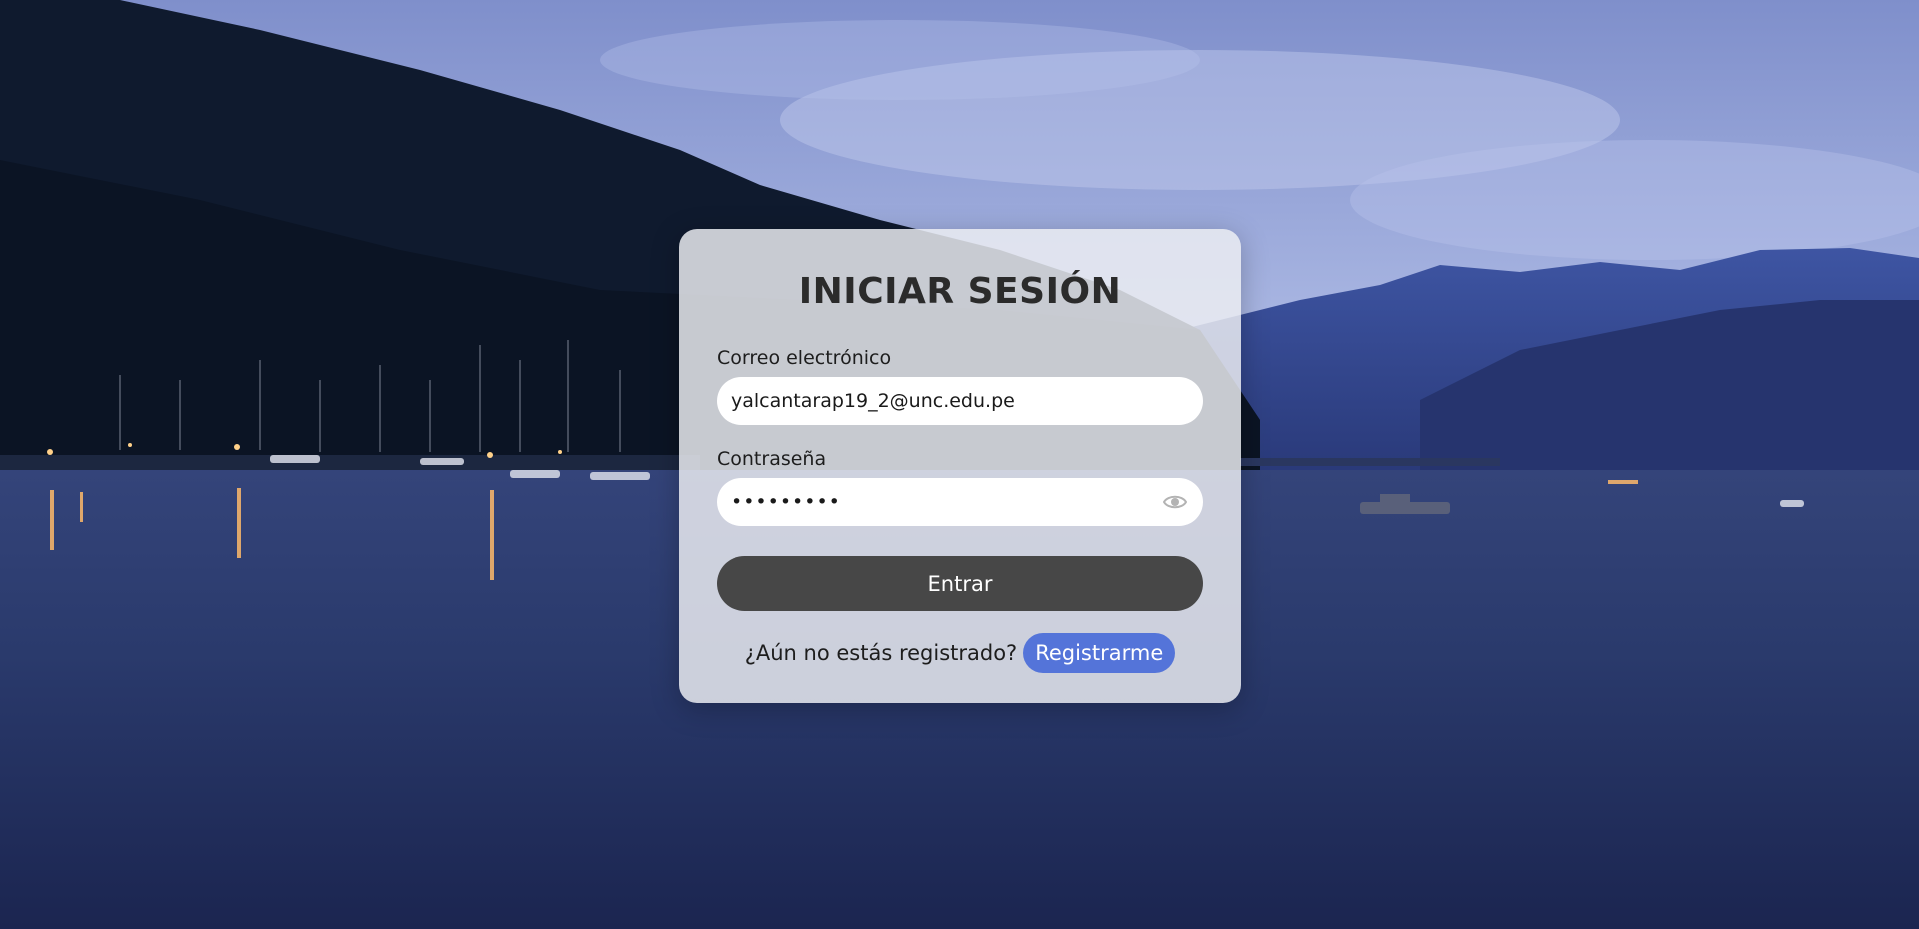 The width and height of the screenshot is (1919, 929). I want to click on eye-icon, so click(1175, 502).